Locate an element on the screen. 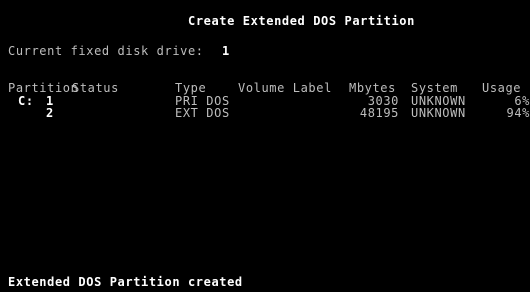 Image resolution: width=530 pixels, height=292 pixels. row-usage: 94% is located at coordinates (518, 113).